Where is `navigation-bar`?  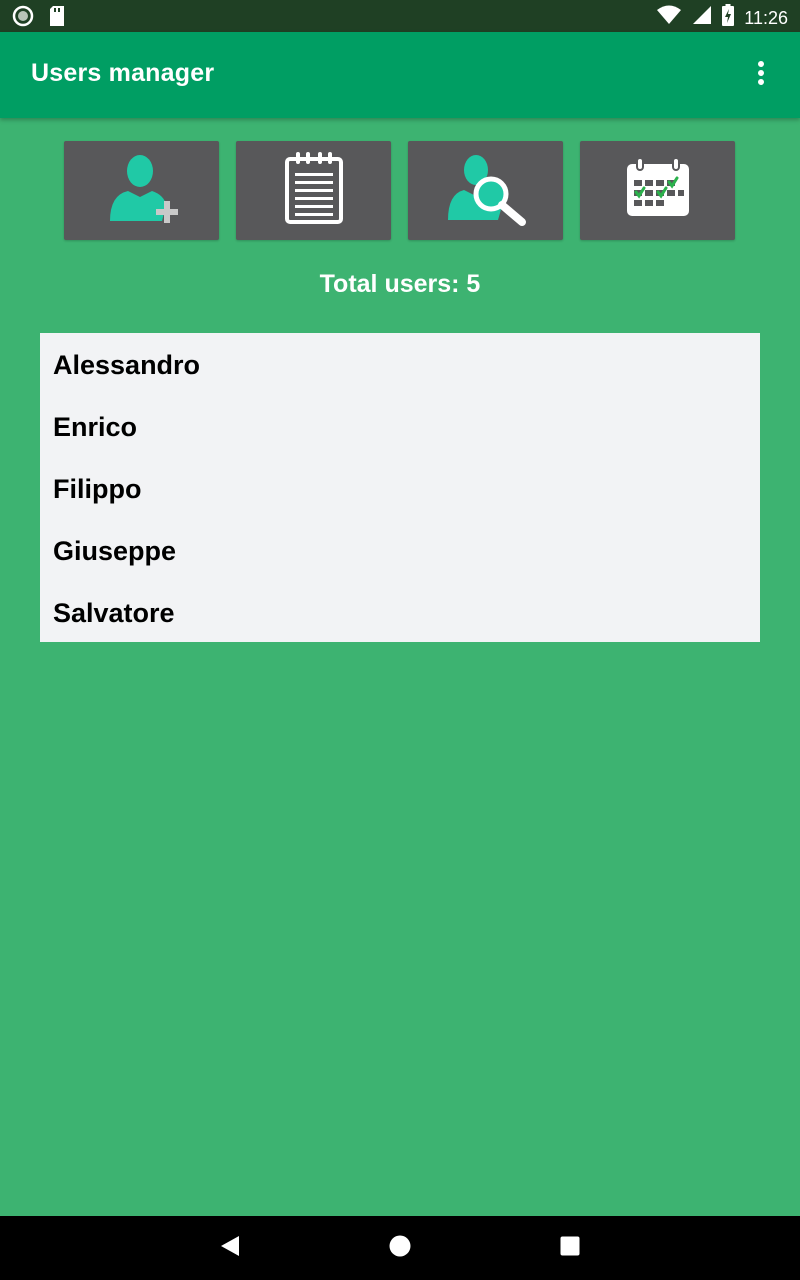 navigation-bar is located at coordinates (400, 1248).